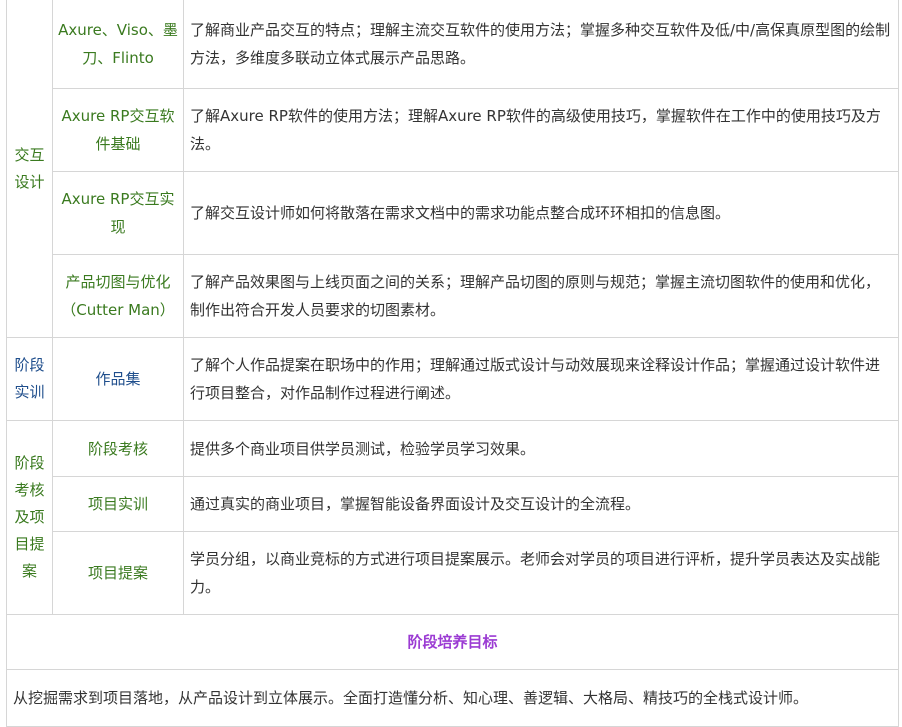 Image resolution: width=902 pixels, height=727 pixels. I want to click on table-row: 项目实训 通过真实的商业项目，掌握智能设备界面设计及交互设计的全流程。, so click(453, 504).